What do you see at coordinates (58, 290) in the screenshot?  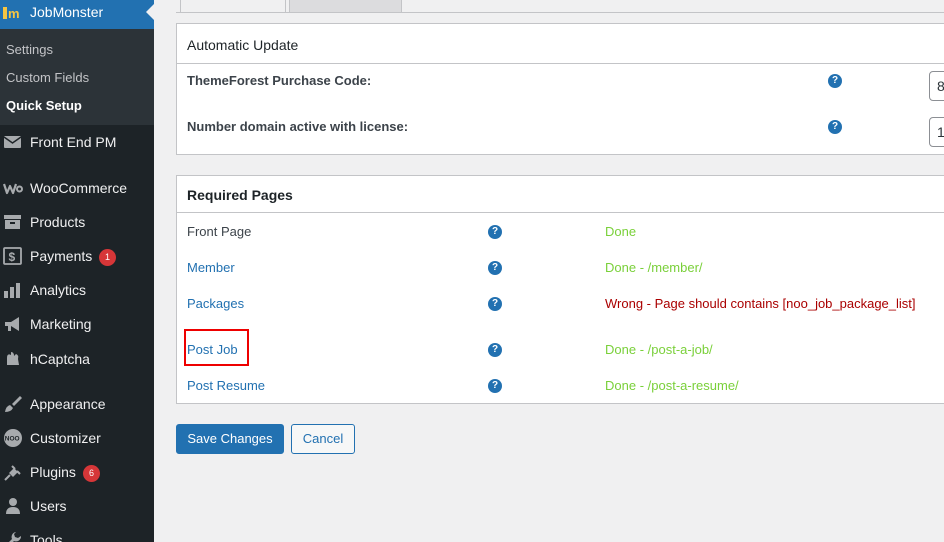 I see `sidebar-item-label: Analytics` at bounding box center [58, 290].